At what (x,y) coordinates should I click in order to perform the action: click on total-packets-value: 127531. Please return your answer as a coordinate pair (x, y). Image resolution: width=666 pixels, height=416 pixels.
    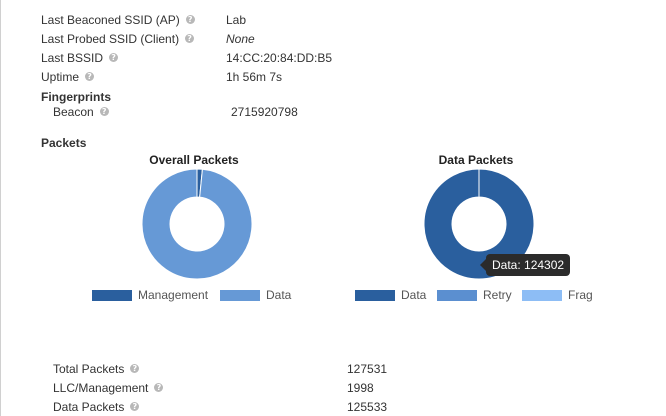
    Looking at the image, I should click on (367, 369).